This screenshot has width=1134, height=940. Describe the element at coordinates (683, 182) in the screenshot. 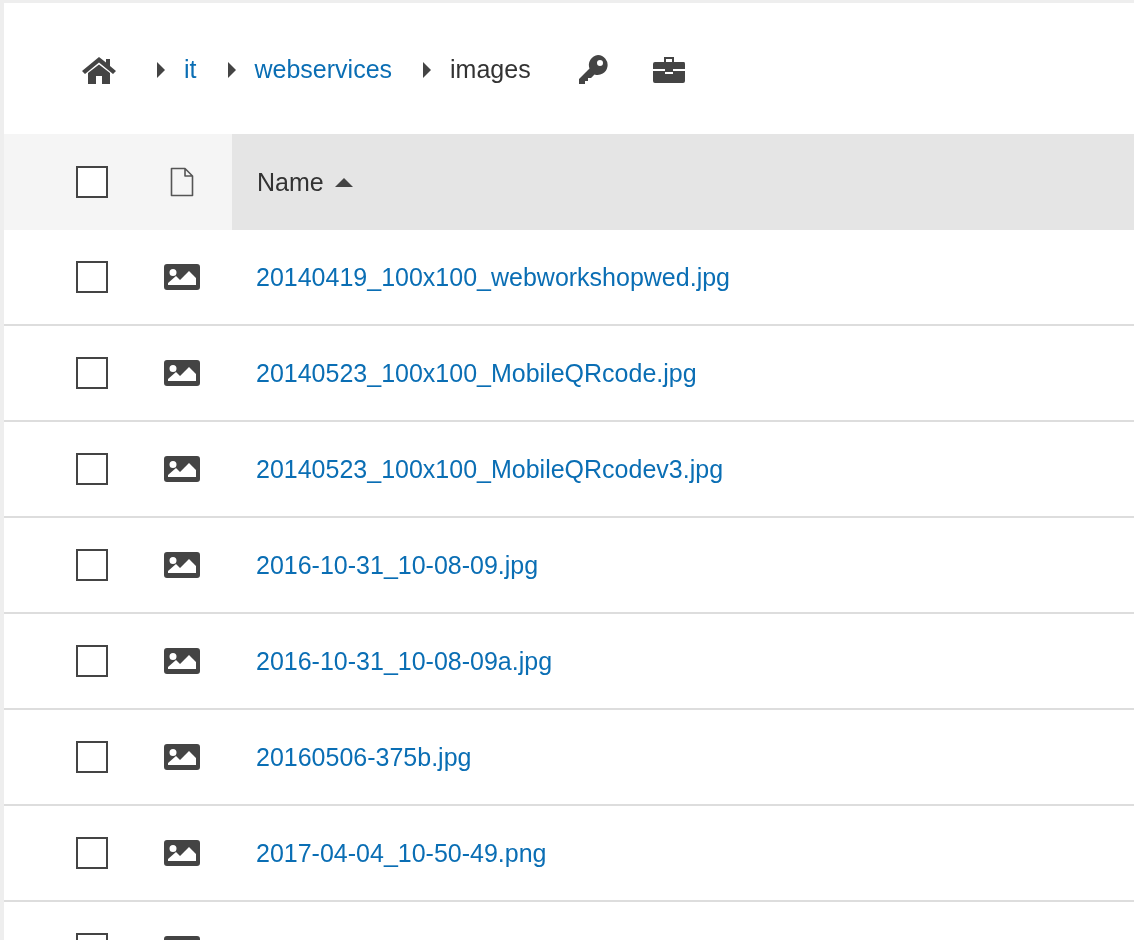

I see `name-column-header: Name` at that location.